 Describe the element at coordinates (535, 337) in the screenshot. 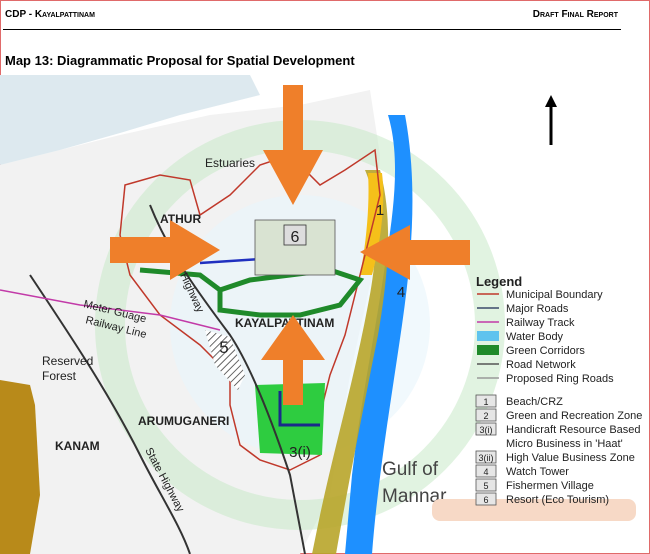

I see `legend-label: Water Body` at that location.